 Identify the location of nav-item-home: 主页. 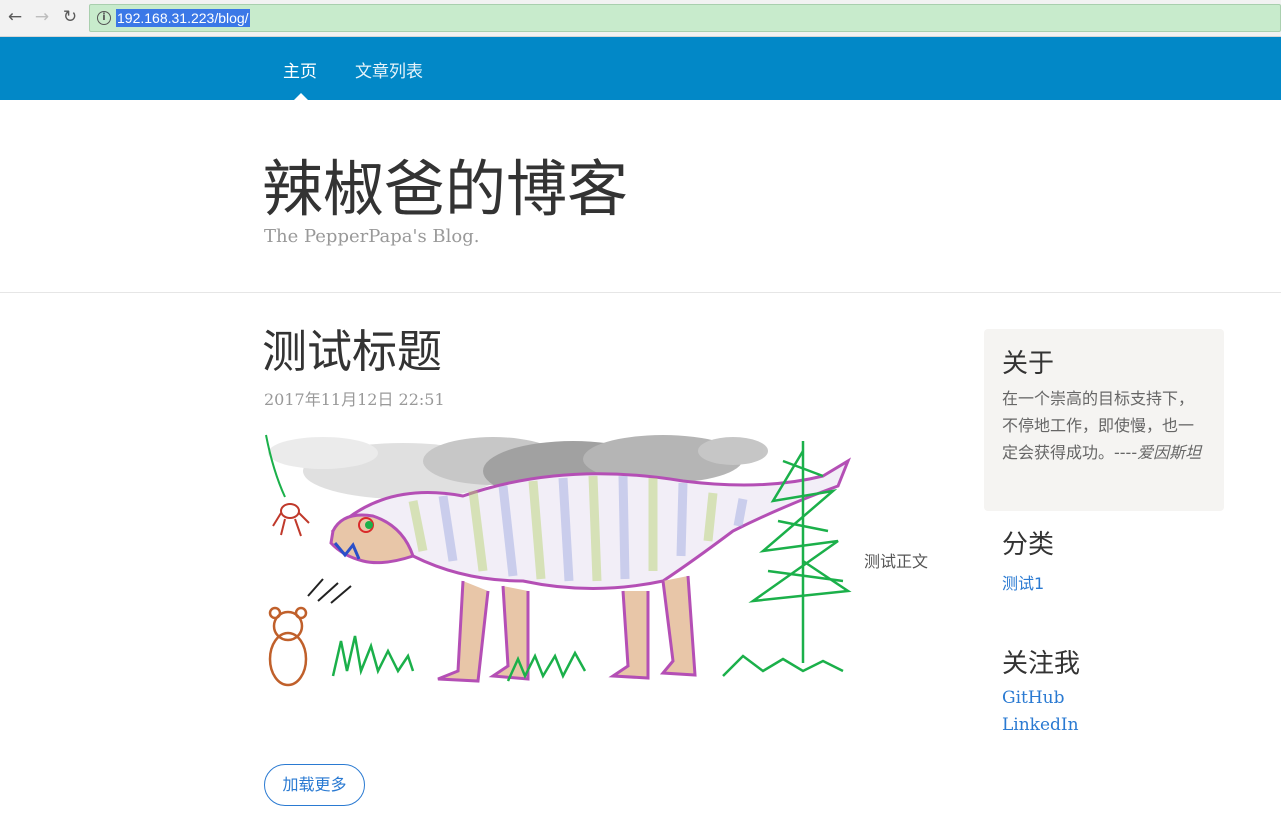
(300, 69).